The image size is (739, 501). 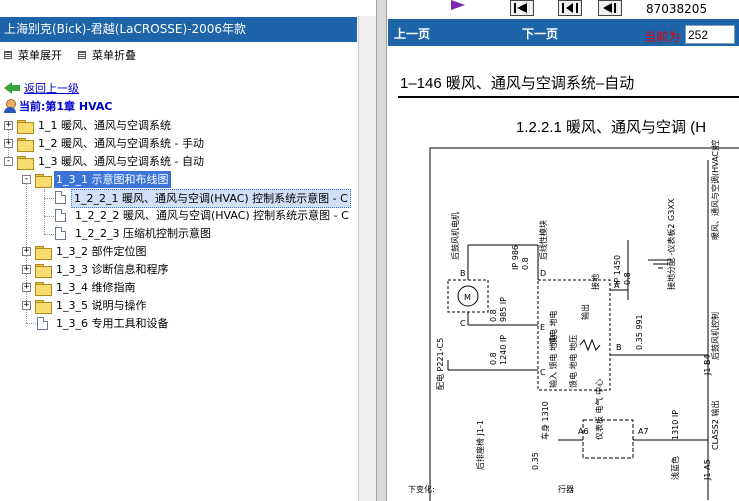 What do you see at coordinates (662, 37) in the screenshot?
I see `current-page-label: 当前为` at bounding box center [662, 37].